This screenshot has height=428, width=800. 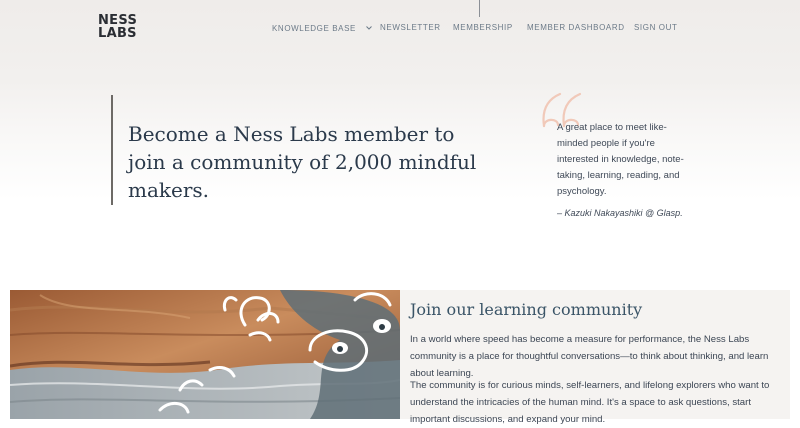 What do you see at coordinates (620, 213) in the screenshot?
I see `testimonial-author: – Kazuki Nakayashiki @ Glasp.` at bounding box center [620, 213].